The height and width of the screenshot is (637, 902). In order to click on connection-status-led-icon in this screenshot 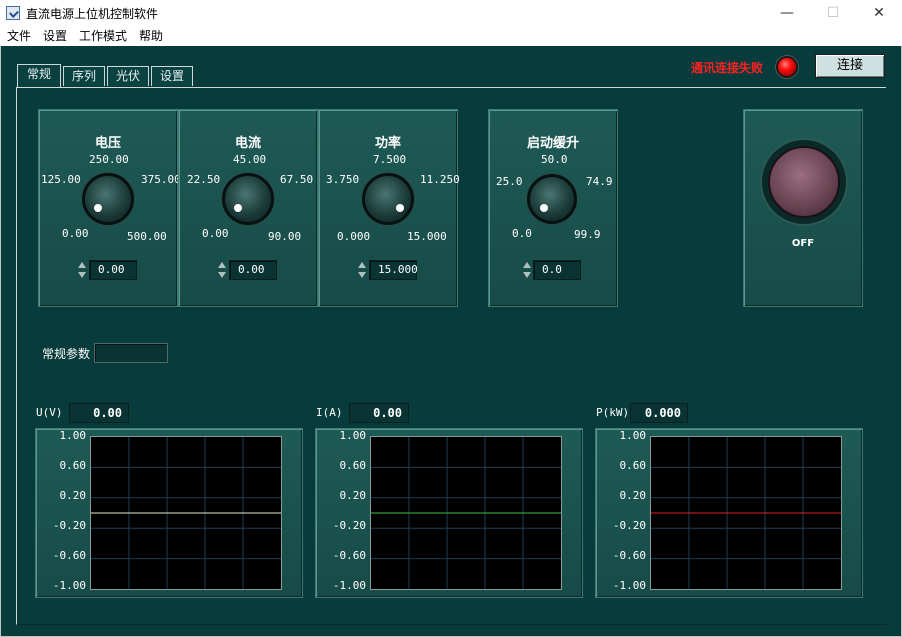, I will do `click(787, 67)`.